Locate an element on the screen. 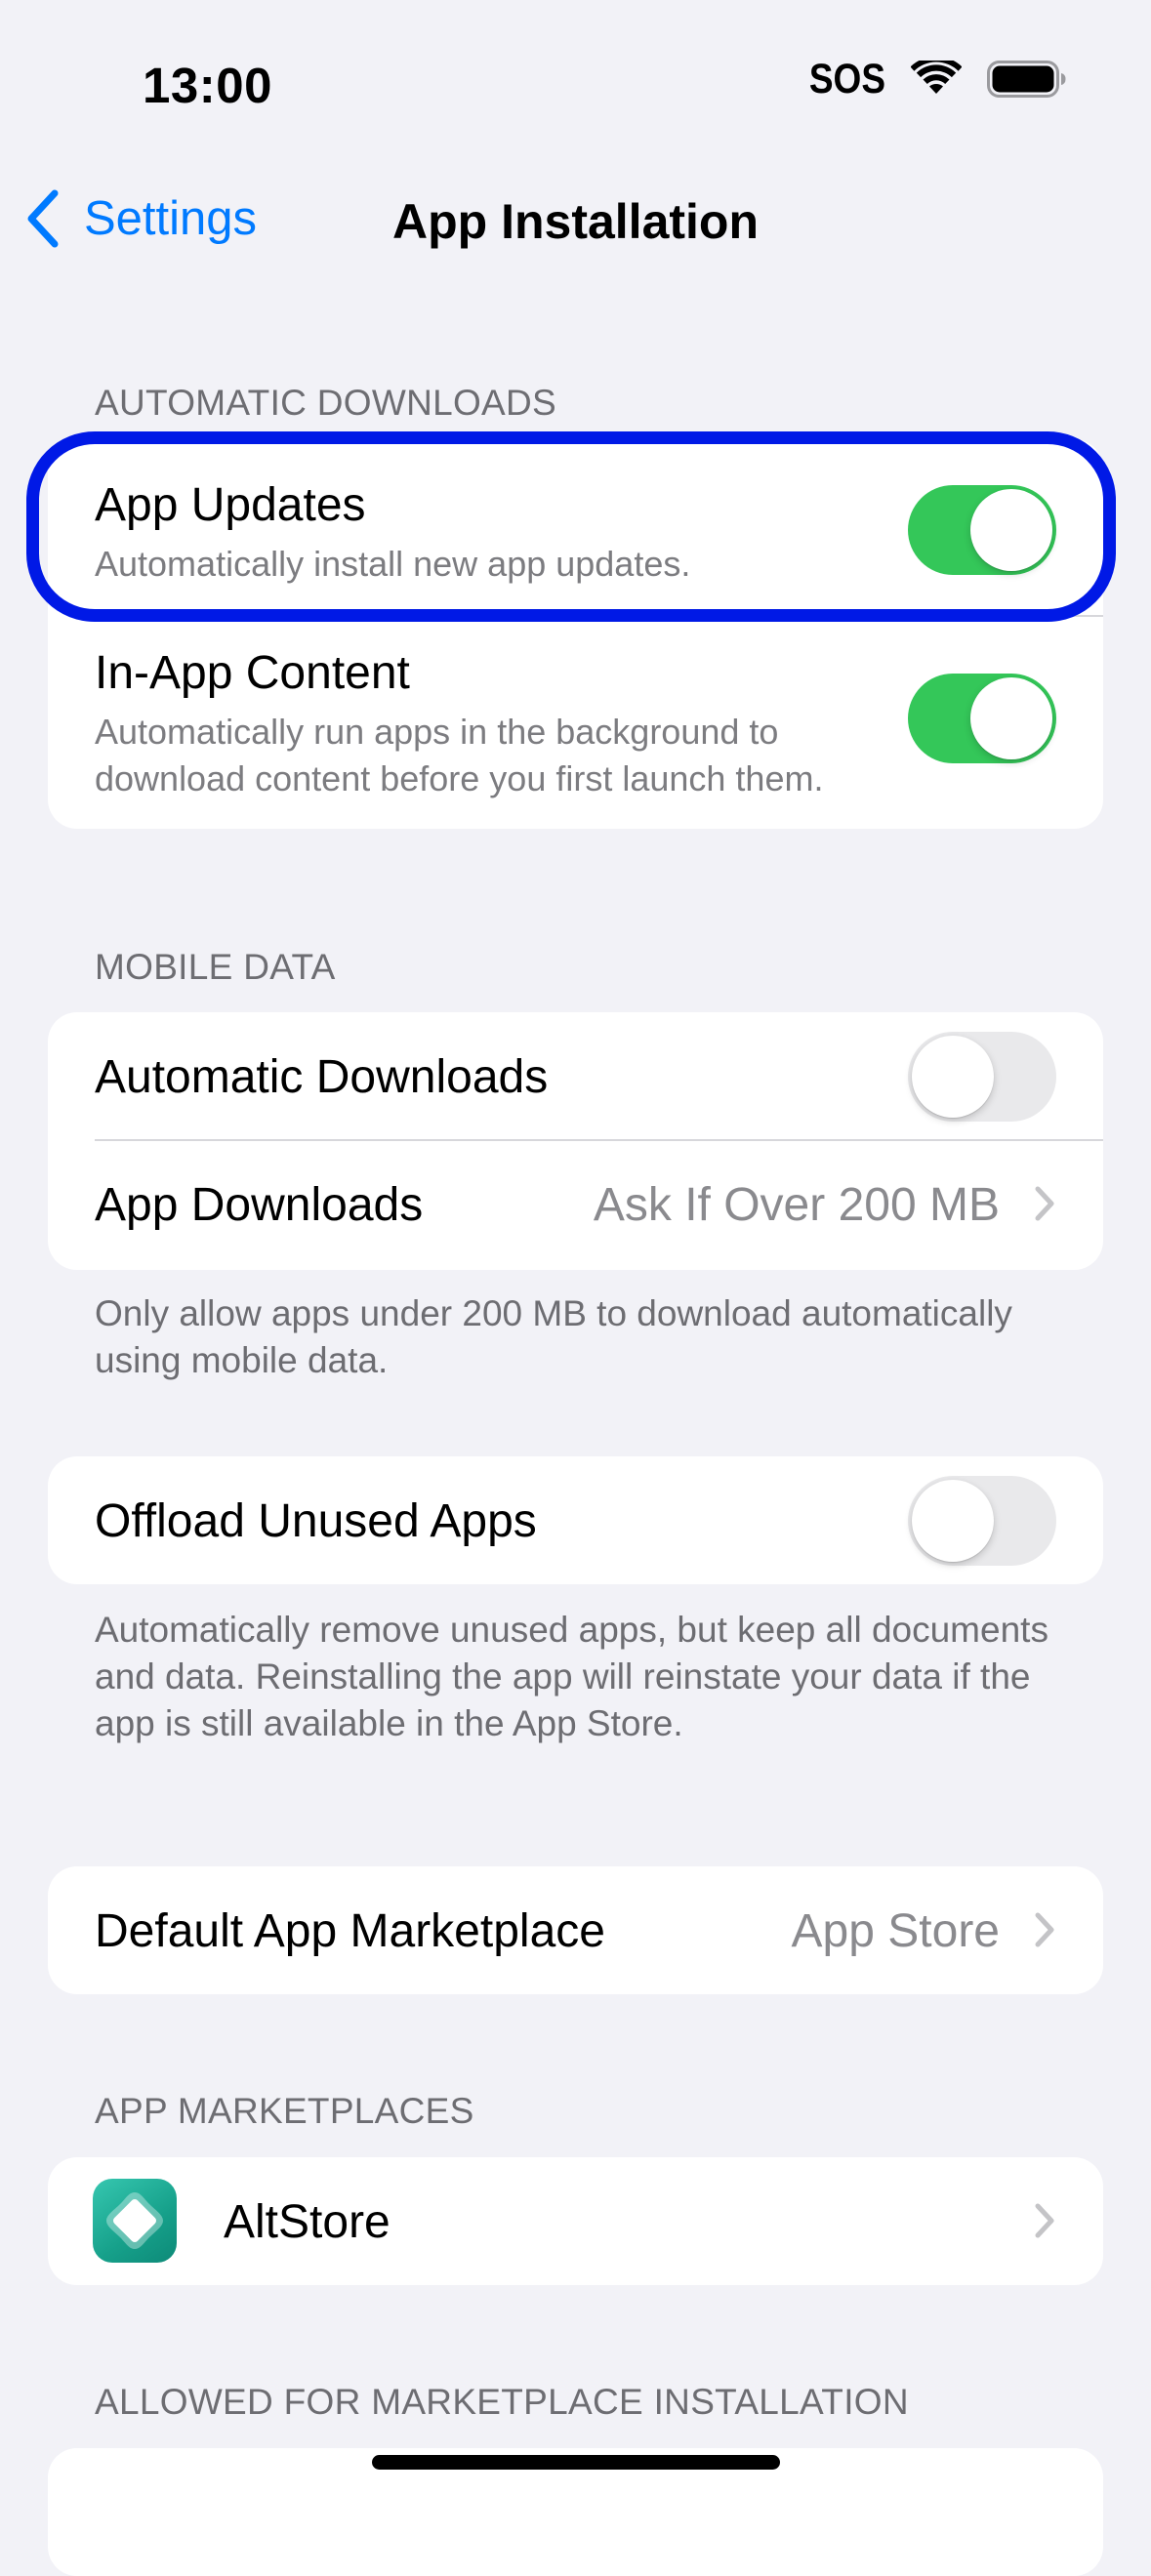 This screenshot has height=2576, width=1151. wifi-icon is located at coordinates (936, 79).